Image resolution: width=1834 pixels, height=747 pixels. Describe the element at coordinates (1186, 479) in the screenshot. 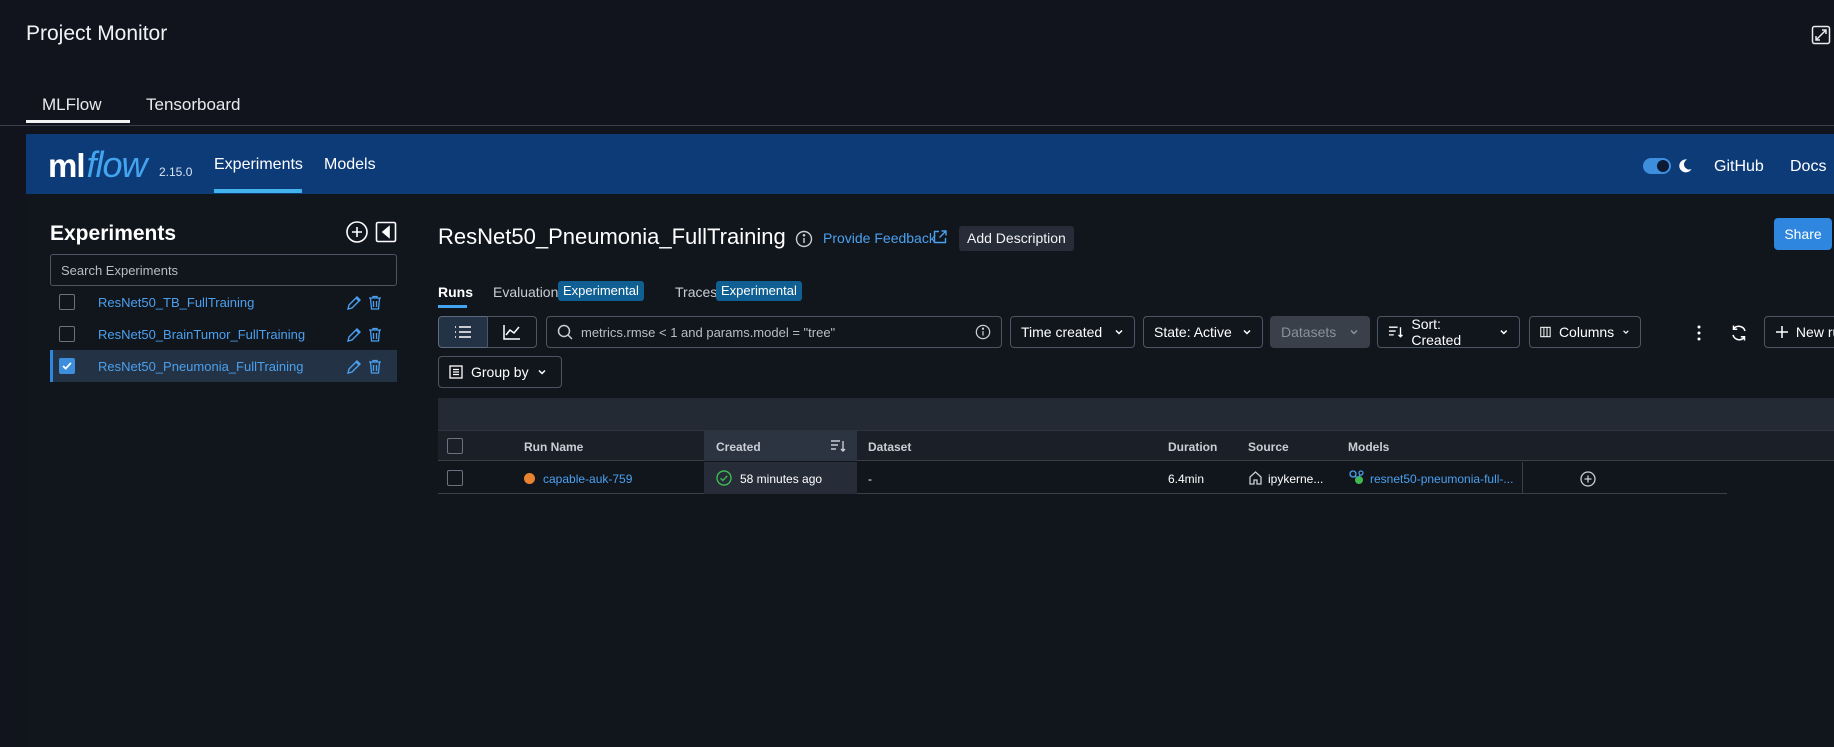

I see `duration-value: 6.4min` at that location.